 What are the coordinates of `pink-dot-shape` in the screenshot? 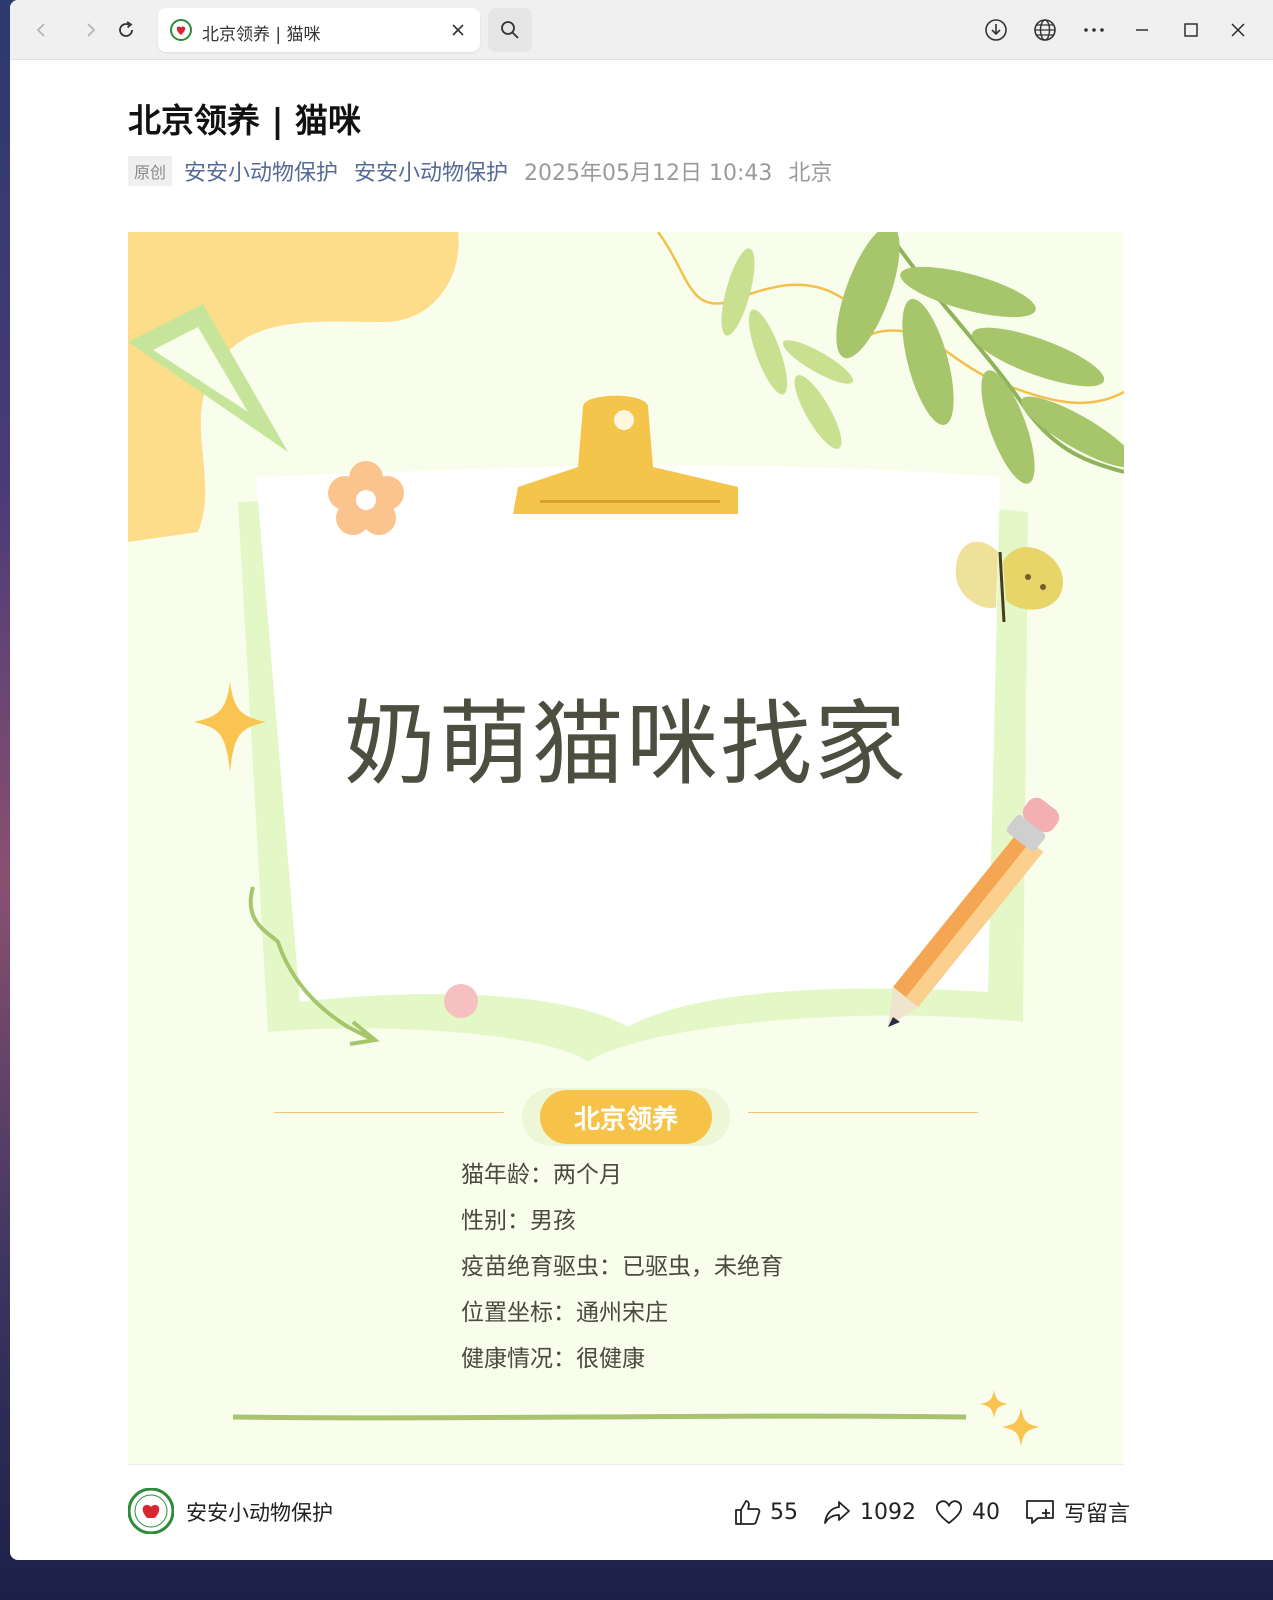 It's located at (461, 1001).